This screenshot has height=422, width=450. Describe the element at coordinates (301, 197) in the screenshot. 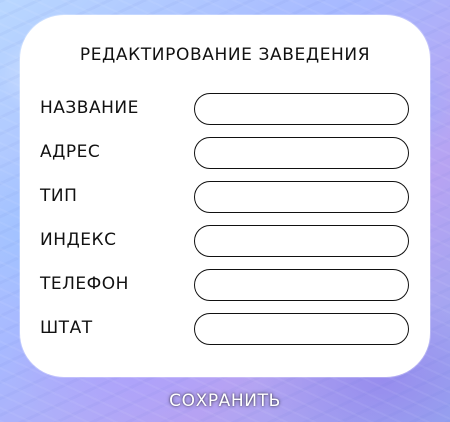

I see `type-input` at that location.